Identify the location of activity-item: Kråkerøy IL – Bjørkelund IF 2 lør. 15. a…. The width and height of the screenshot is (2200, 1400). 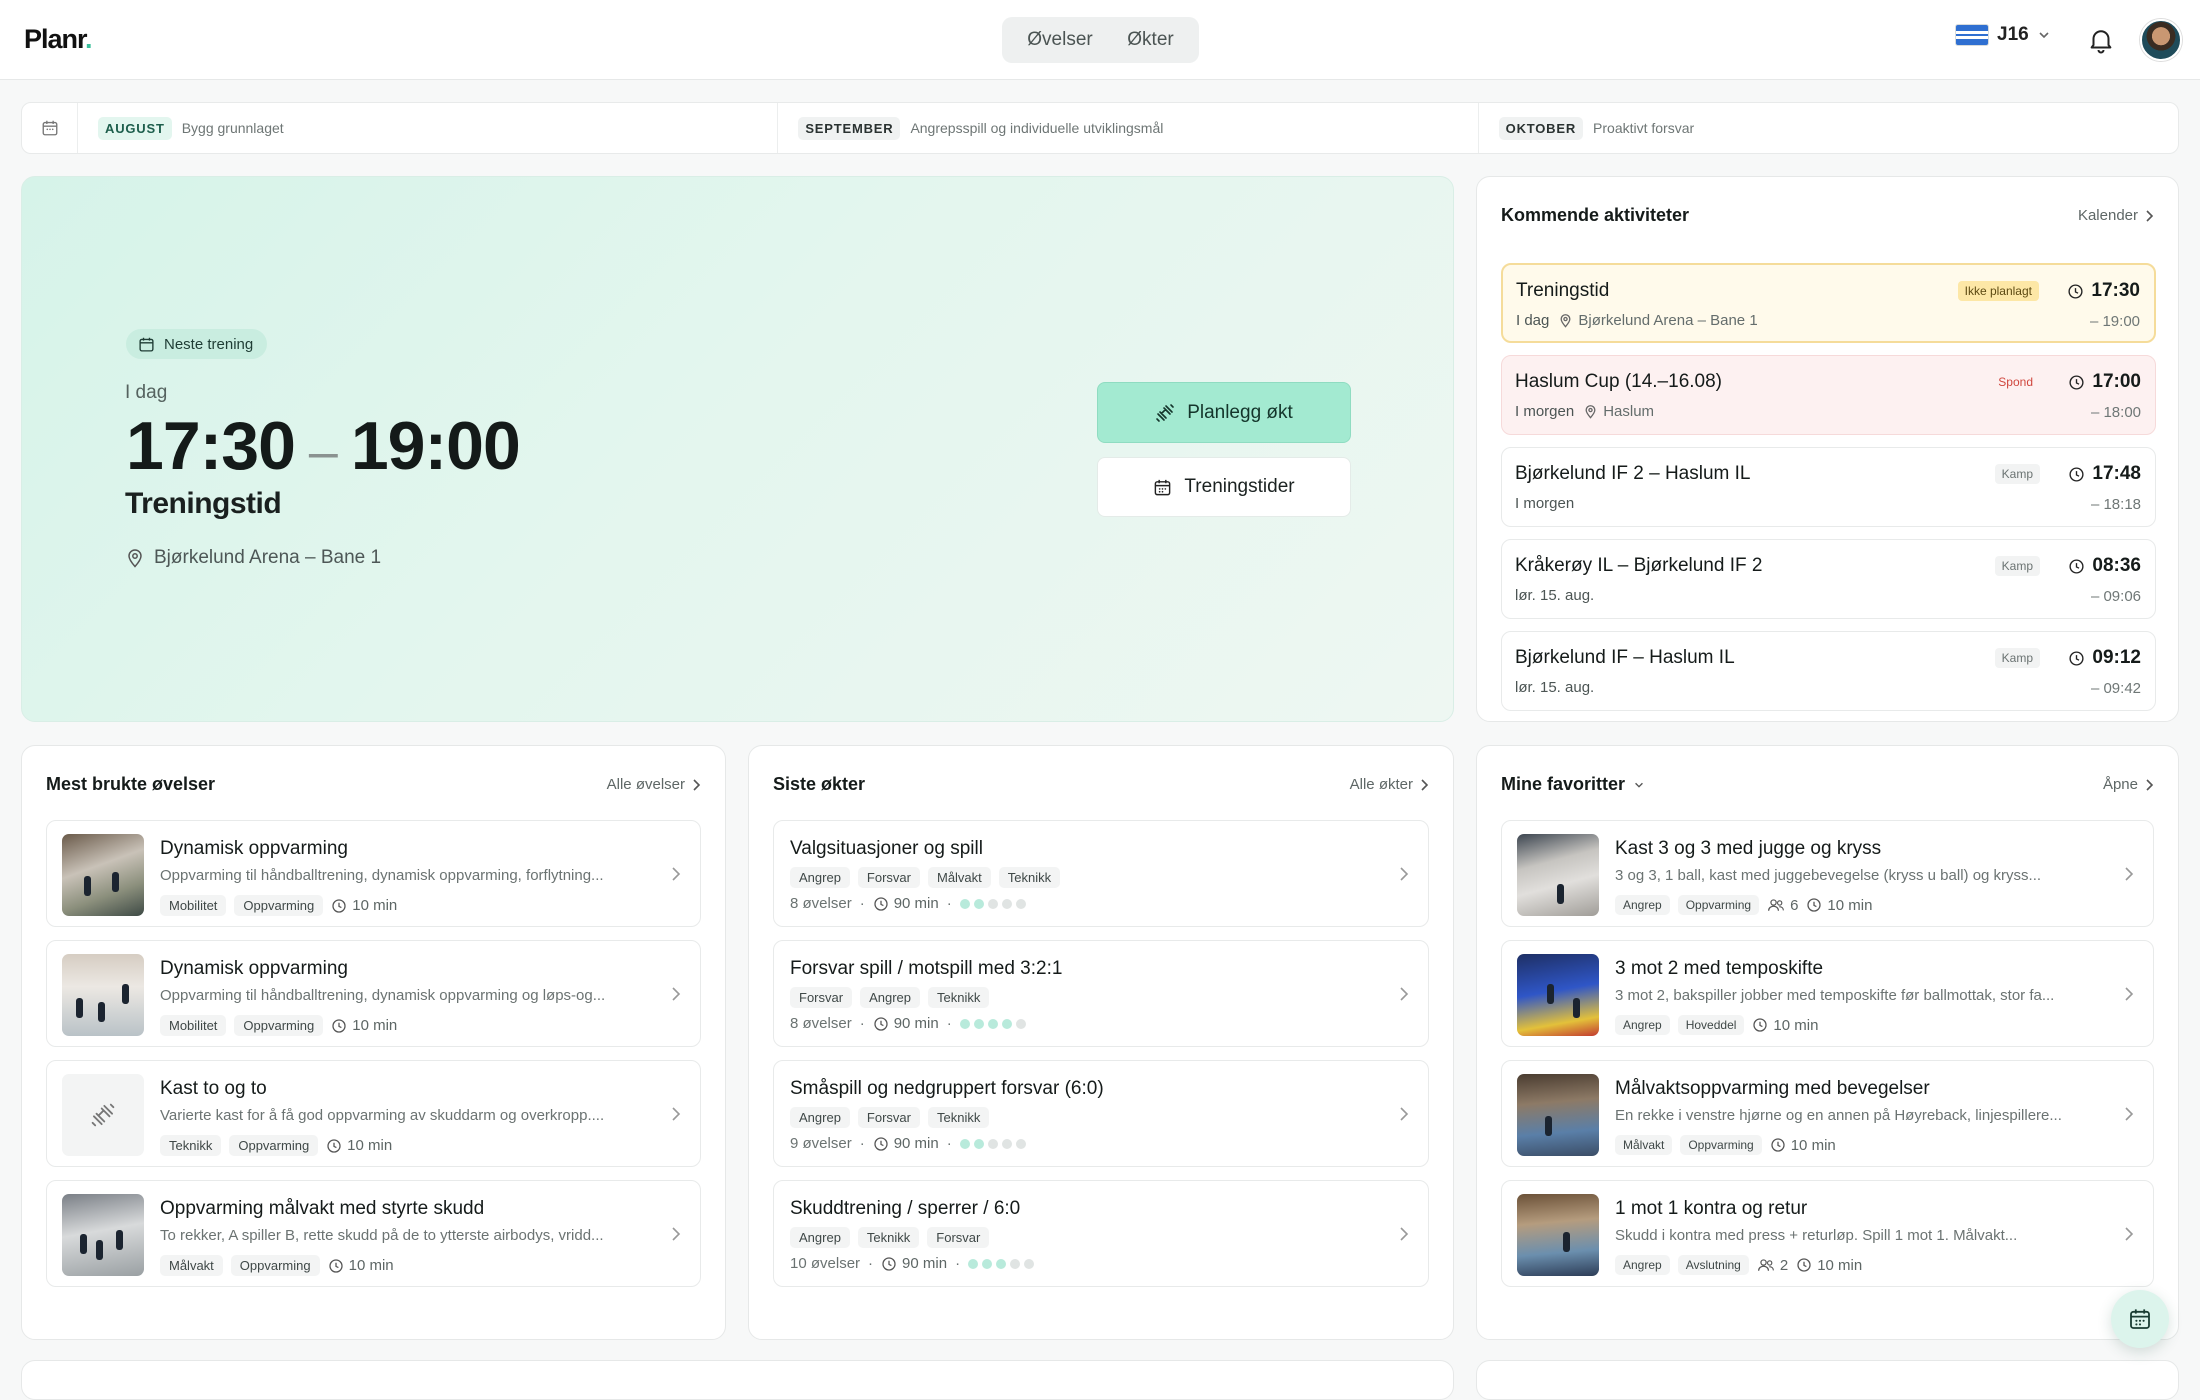
(1828, 579).